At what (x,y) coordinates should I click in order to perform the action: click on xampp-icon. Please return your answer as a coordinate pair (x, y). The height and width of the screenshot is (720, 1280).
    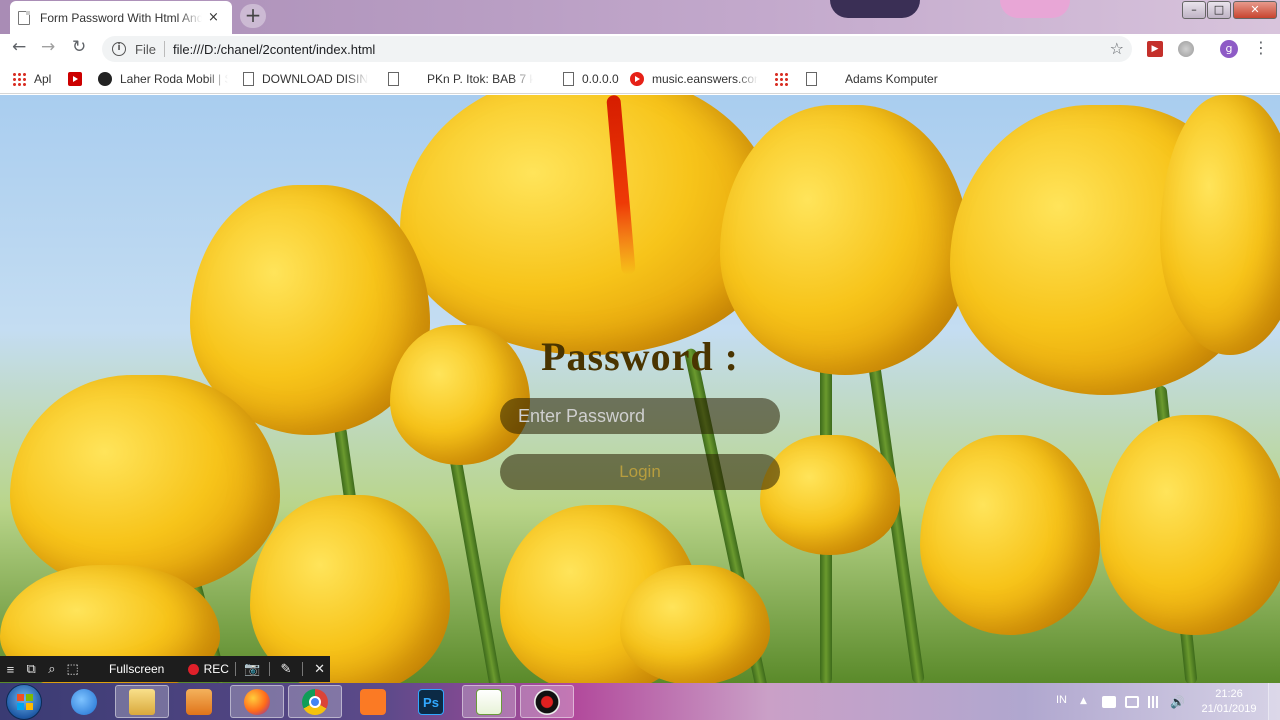
    Looking at the image, I should click on (373, 701).